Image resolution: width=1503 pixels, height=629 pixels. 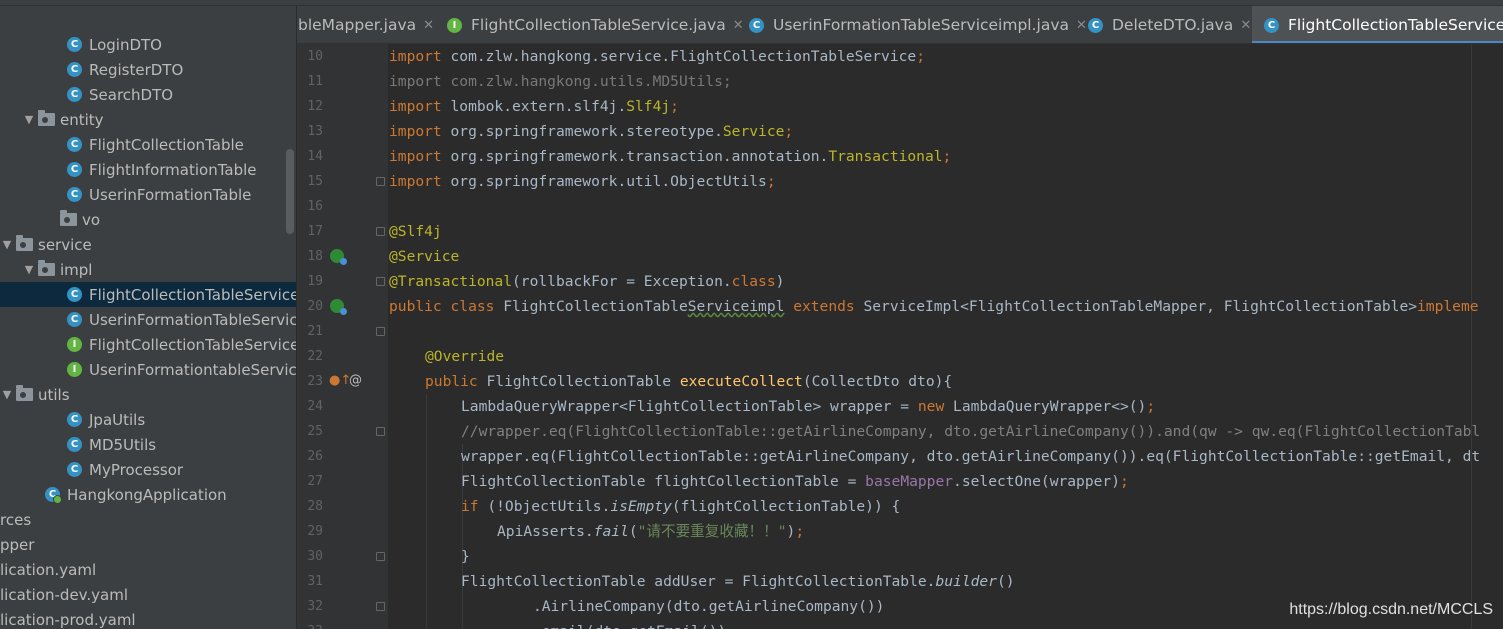 I want to click on tab-flightcollectiontableserviceimpl: C FlightCollectionTableServiceimpl.java, so click(x=1377, y=24).